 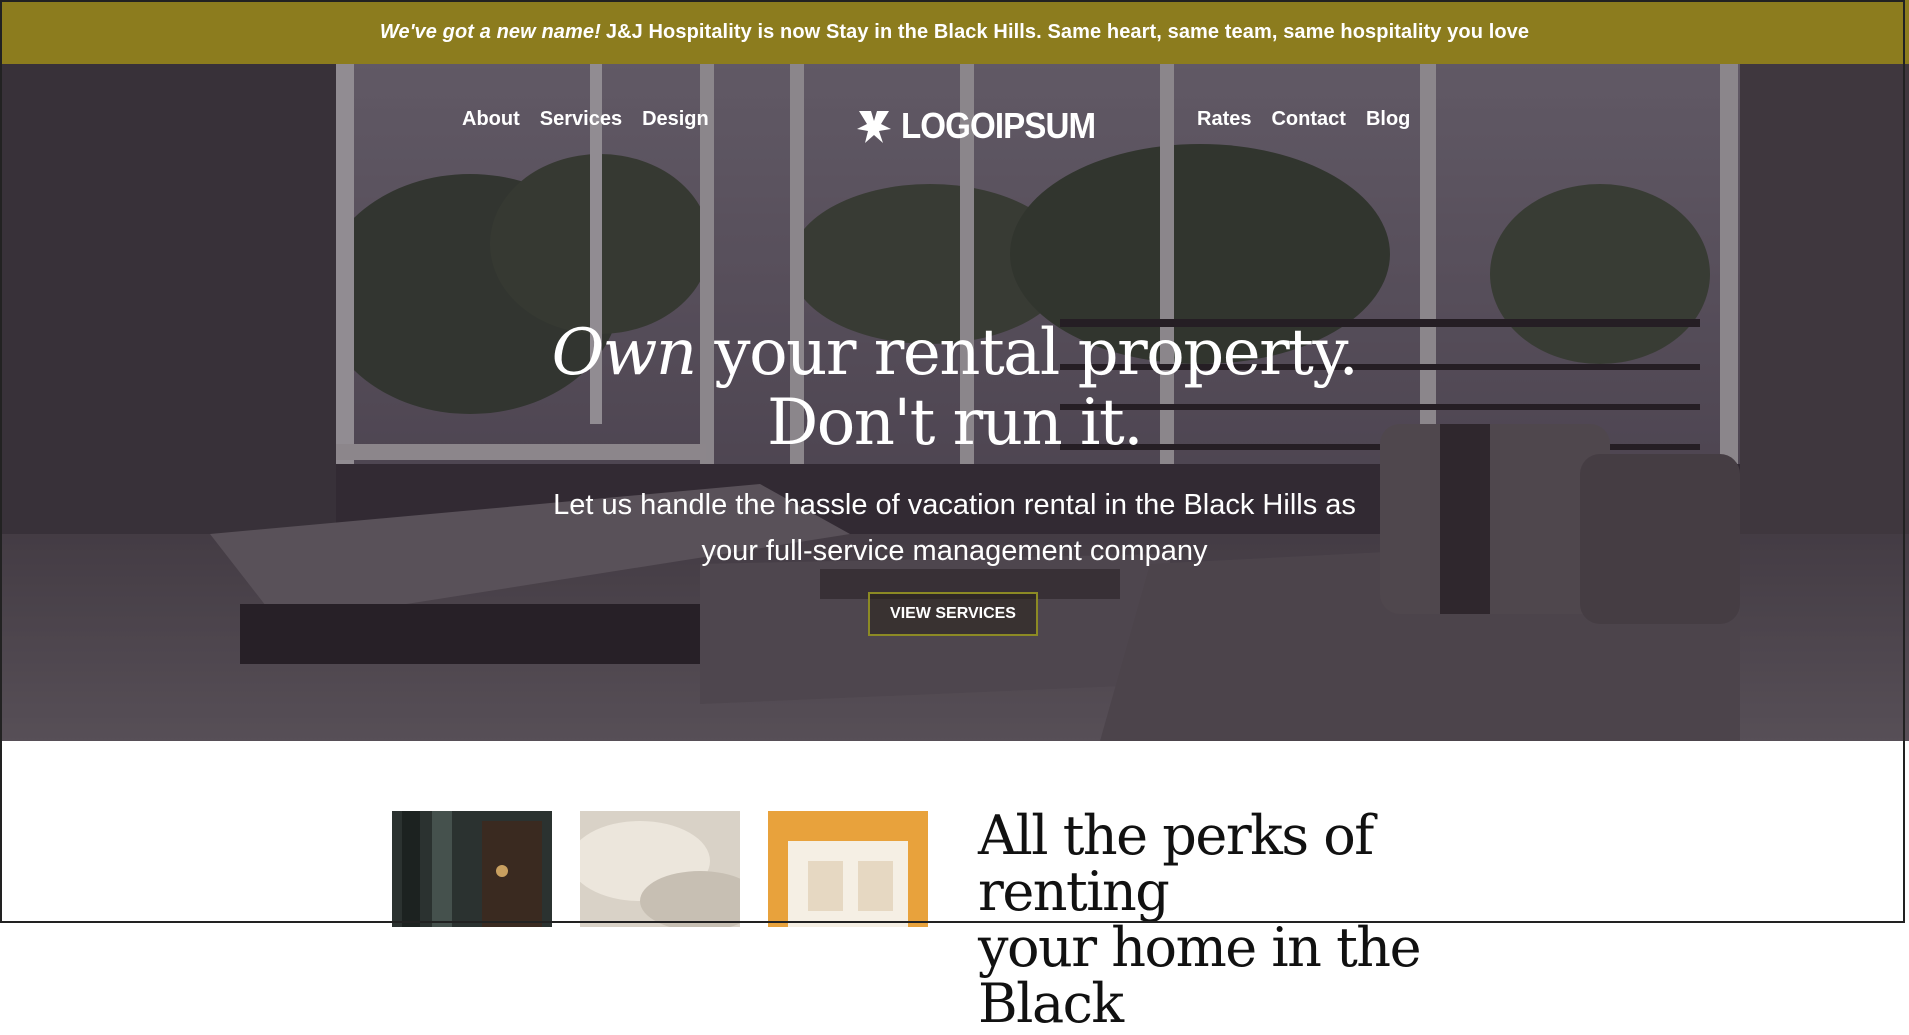 I want to click on nav-right: Rates Contact Blog, so click(x=1303, y=119).